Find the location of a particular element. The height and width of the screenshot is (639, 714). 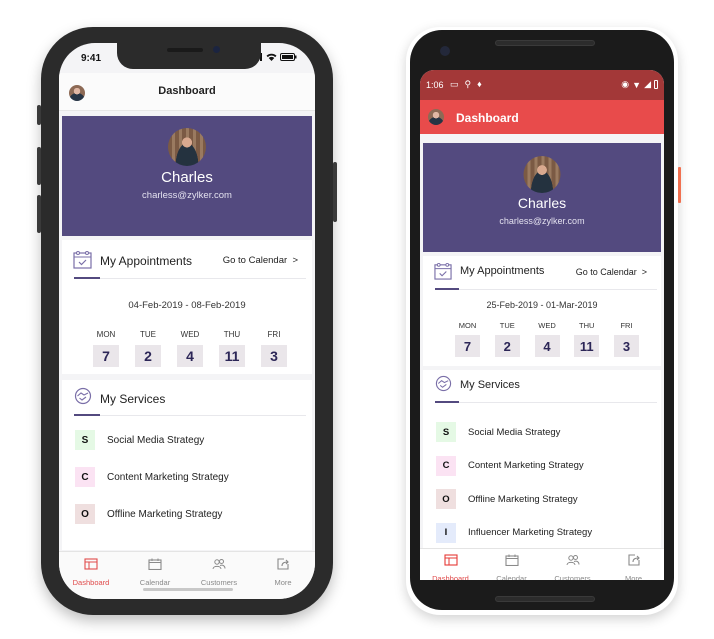

mute-switch is located at coordinates (39, 115).